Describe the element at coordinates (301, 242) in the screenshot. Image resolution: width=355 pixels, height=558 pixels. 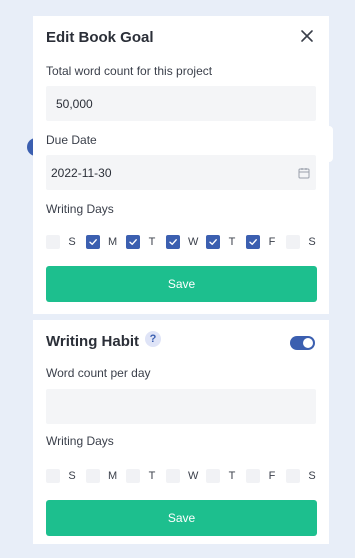
I see `goal-day-sat: S` at that location.